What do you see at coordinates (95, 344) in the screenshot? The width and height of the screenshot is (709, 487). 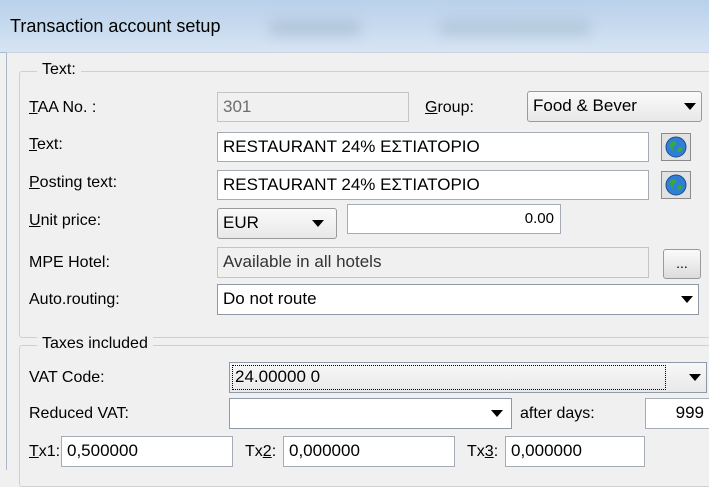 I see `taxes-group-legend: Taxes included` at bounding box center [95, 344].